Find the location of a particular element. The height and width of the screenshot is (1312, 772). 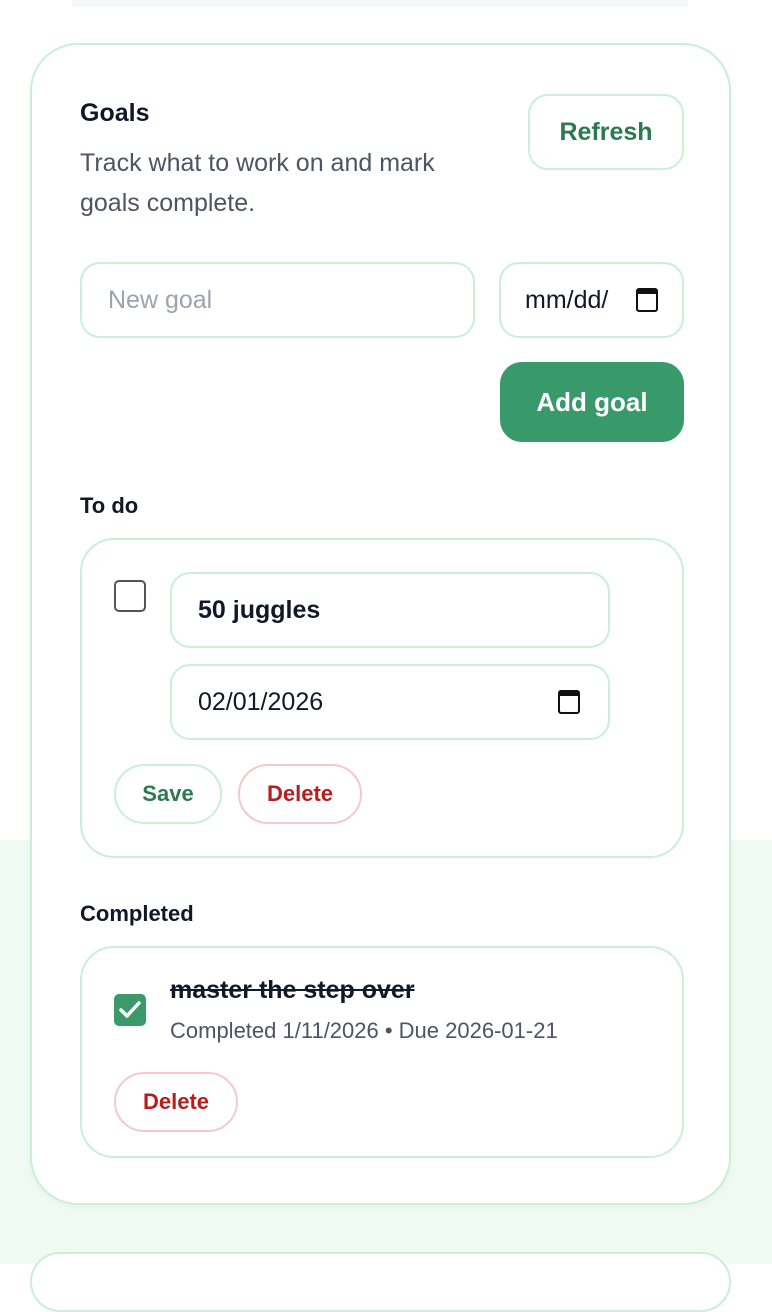

todo-item-checkbox is located at coordinates (130, 596).